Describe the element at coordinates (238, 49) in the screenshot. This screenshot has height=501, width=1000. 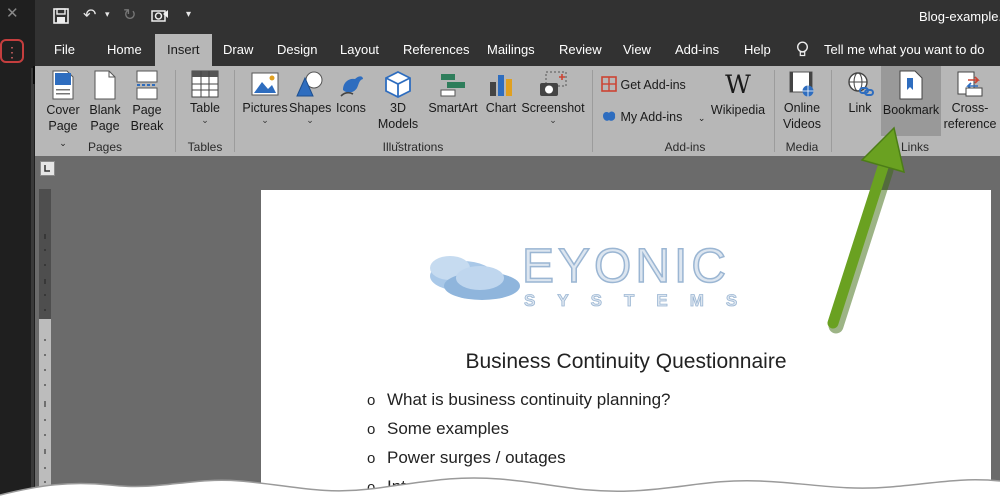
I see `tab-draw: Draw` at that location.